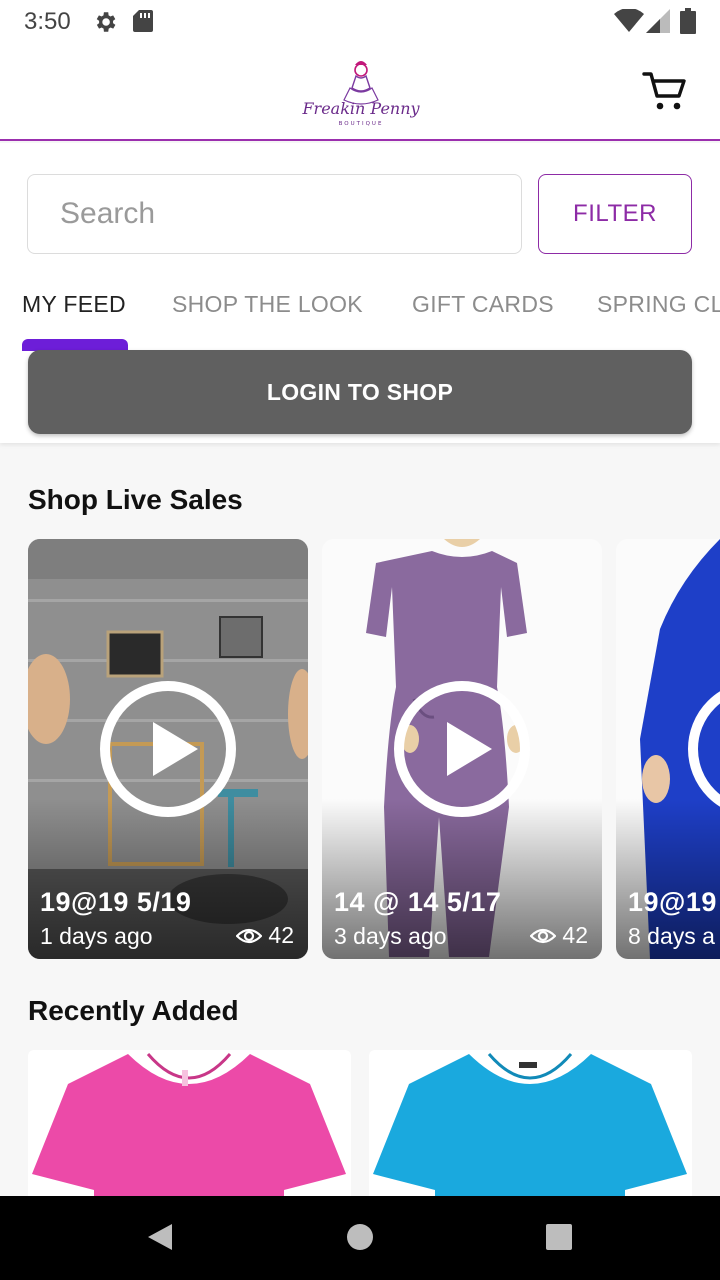  What do you see at coordinates (160, 1237) in the screenshot?
I see `back-icon` at bounding box center [160, 1237].